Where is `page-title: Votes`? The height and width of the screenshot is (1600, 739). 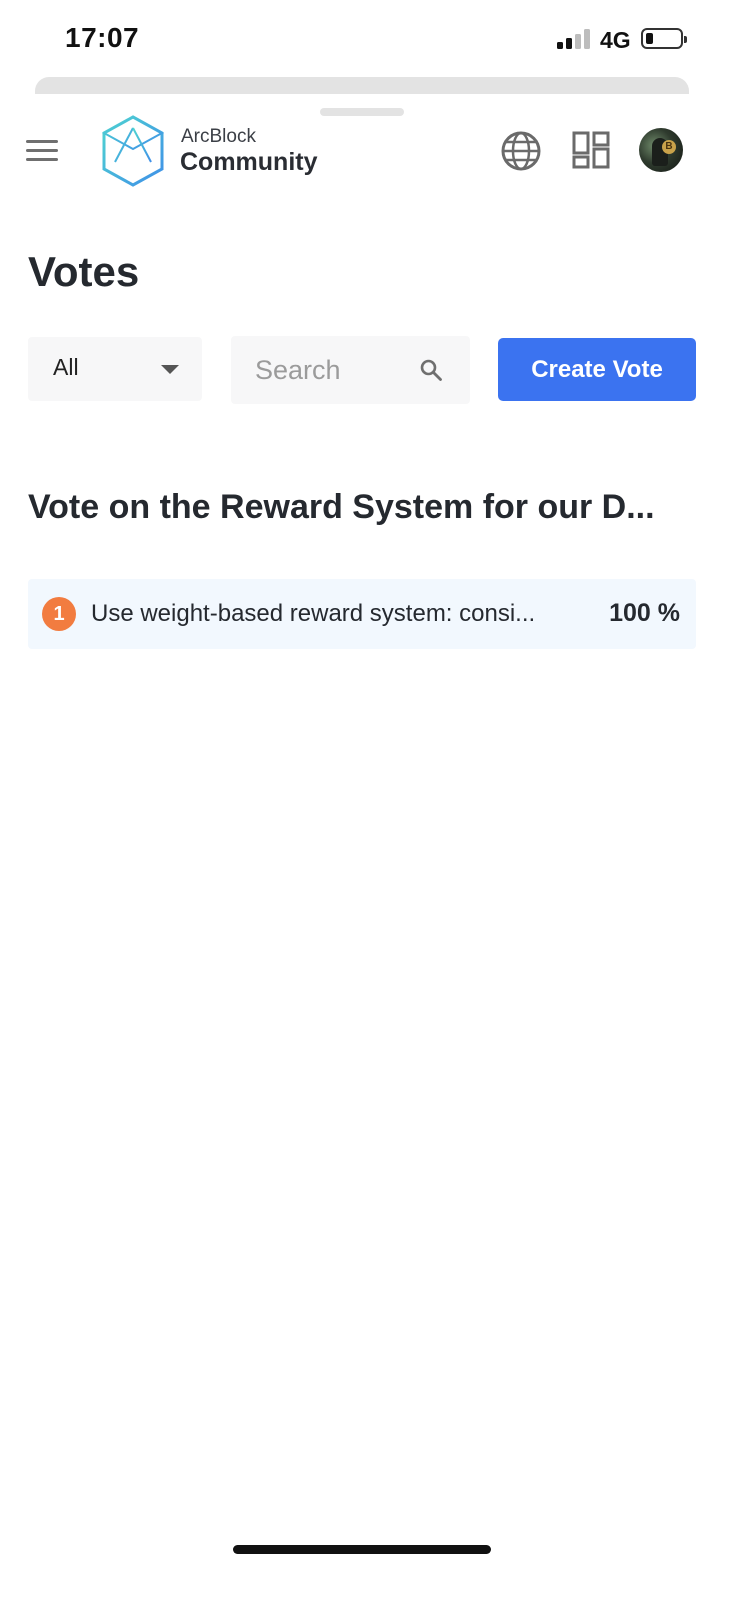 page-title: Votes is located at coordinates (84, 271).